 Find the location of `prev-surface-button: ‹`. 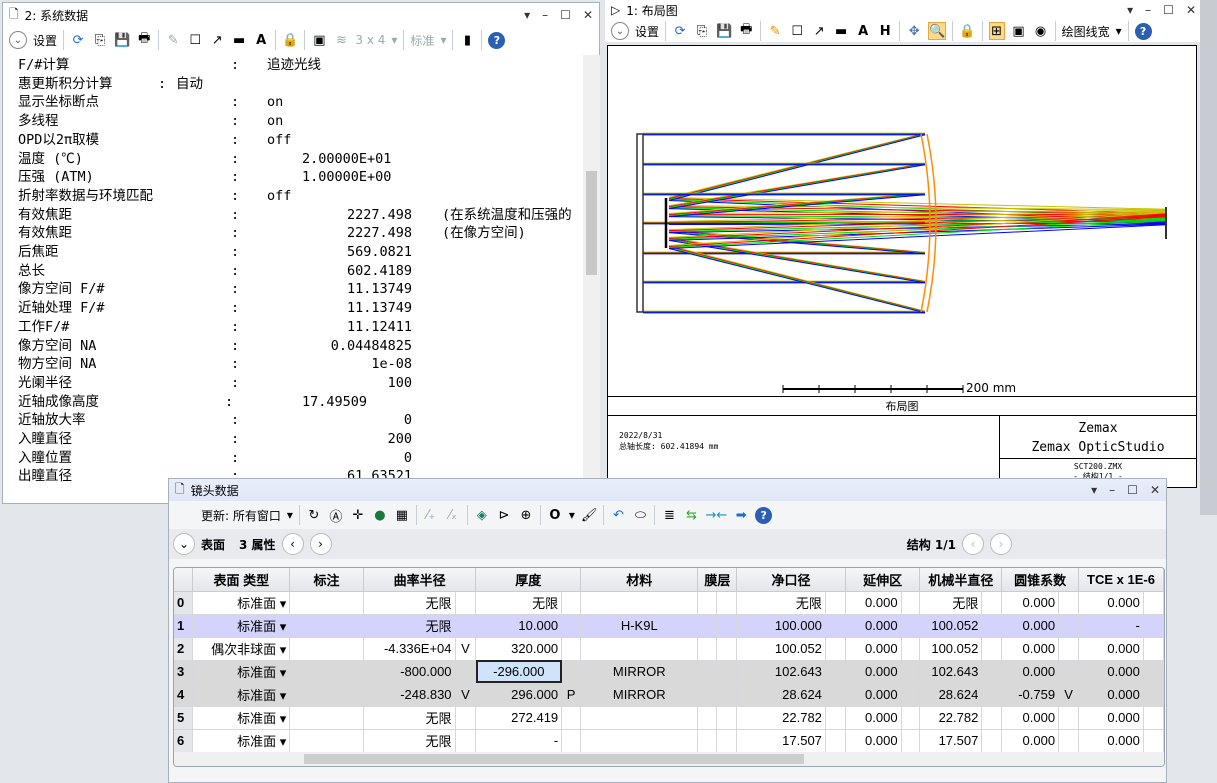

prev-surface-button: ‹ is located at coordinates (292, 544).